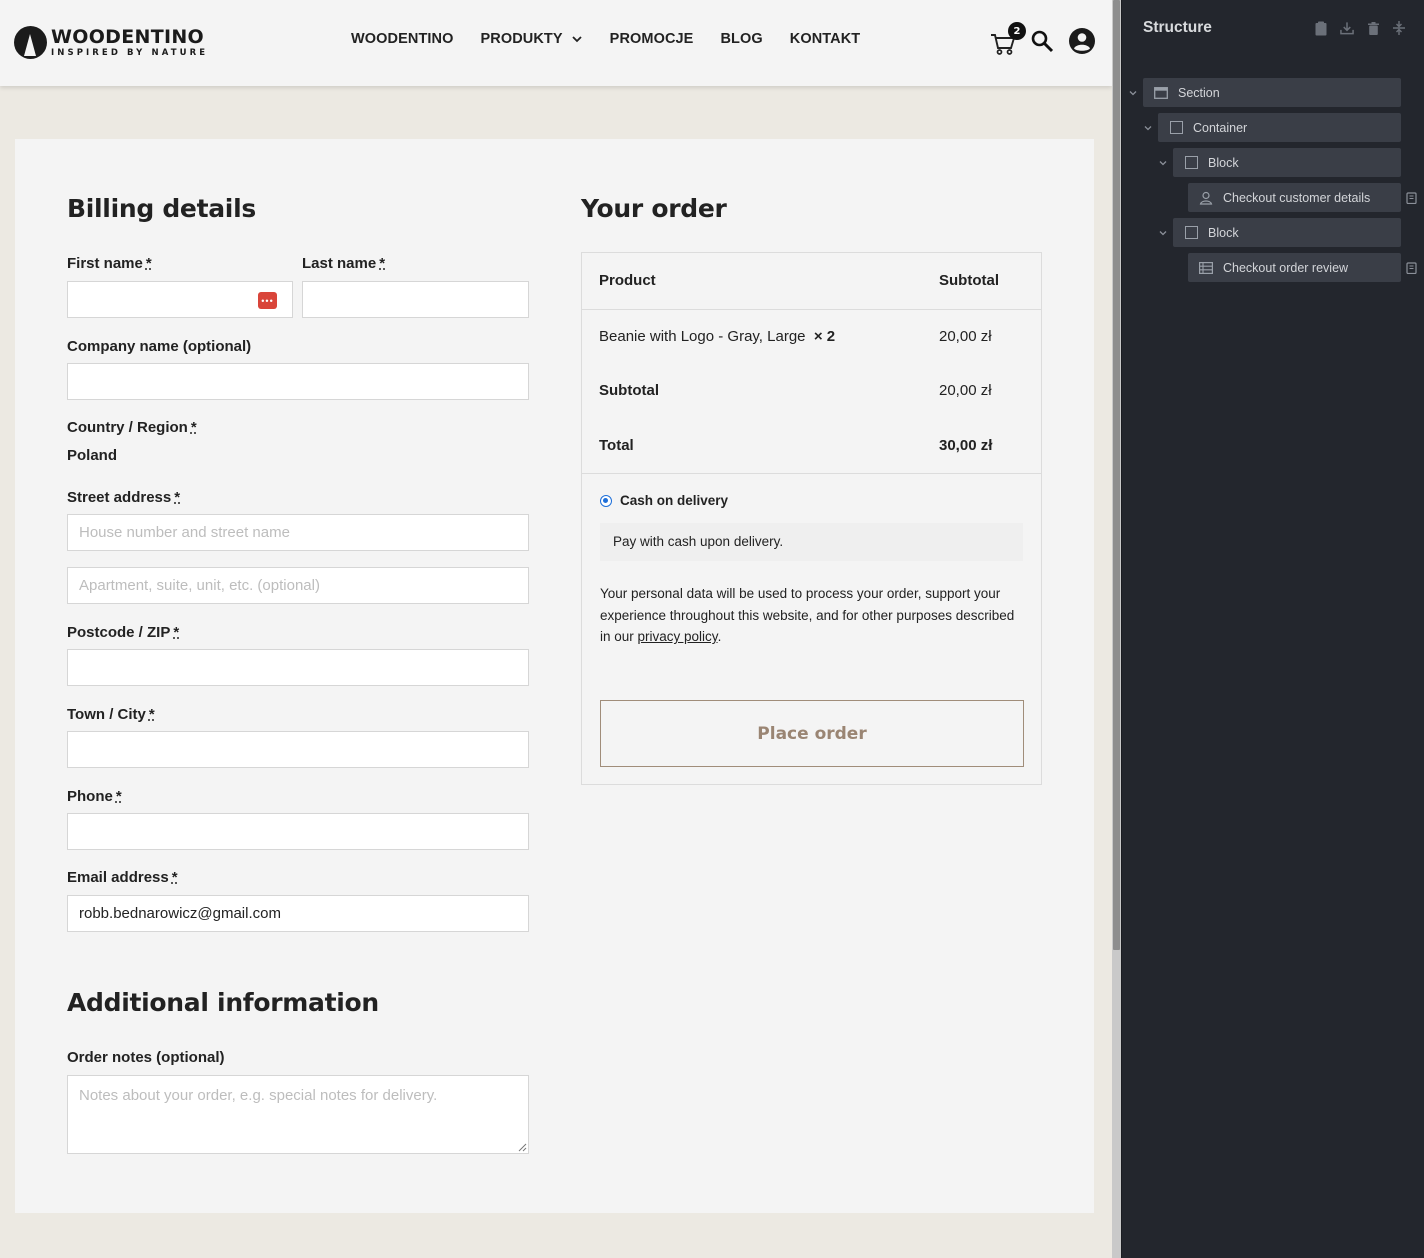  What do you see at coordinates (402, 39) in the screenshot?
I see `nav-woodentino: WOODENTINO` at bounding box center [402, 39].